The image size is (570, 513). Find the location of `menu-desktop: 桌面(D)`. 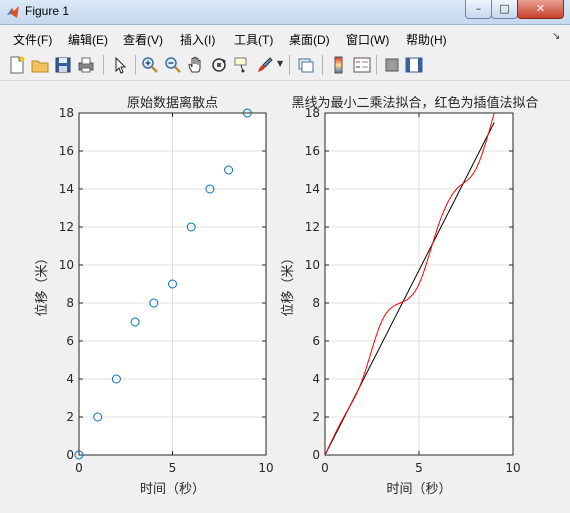

menu-desktop: 桌面(D) is located at coordinates (309, 39).